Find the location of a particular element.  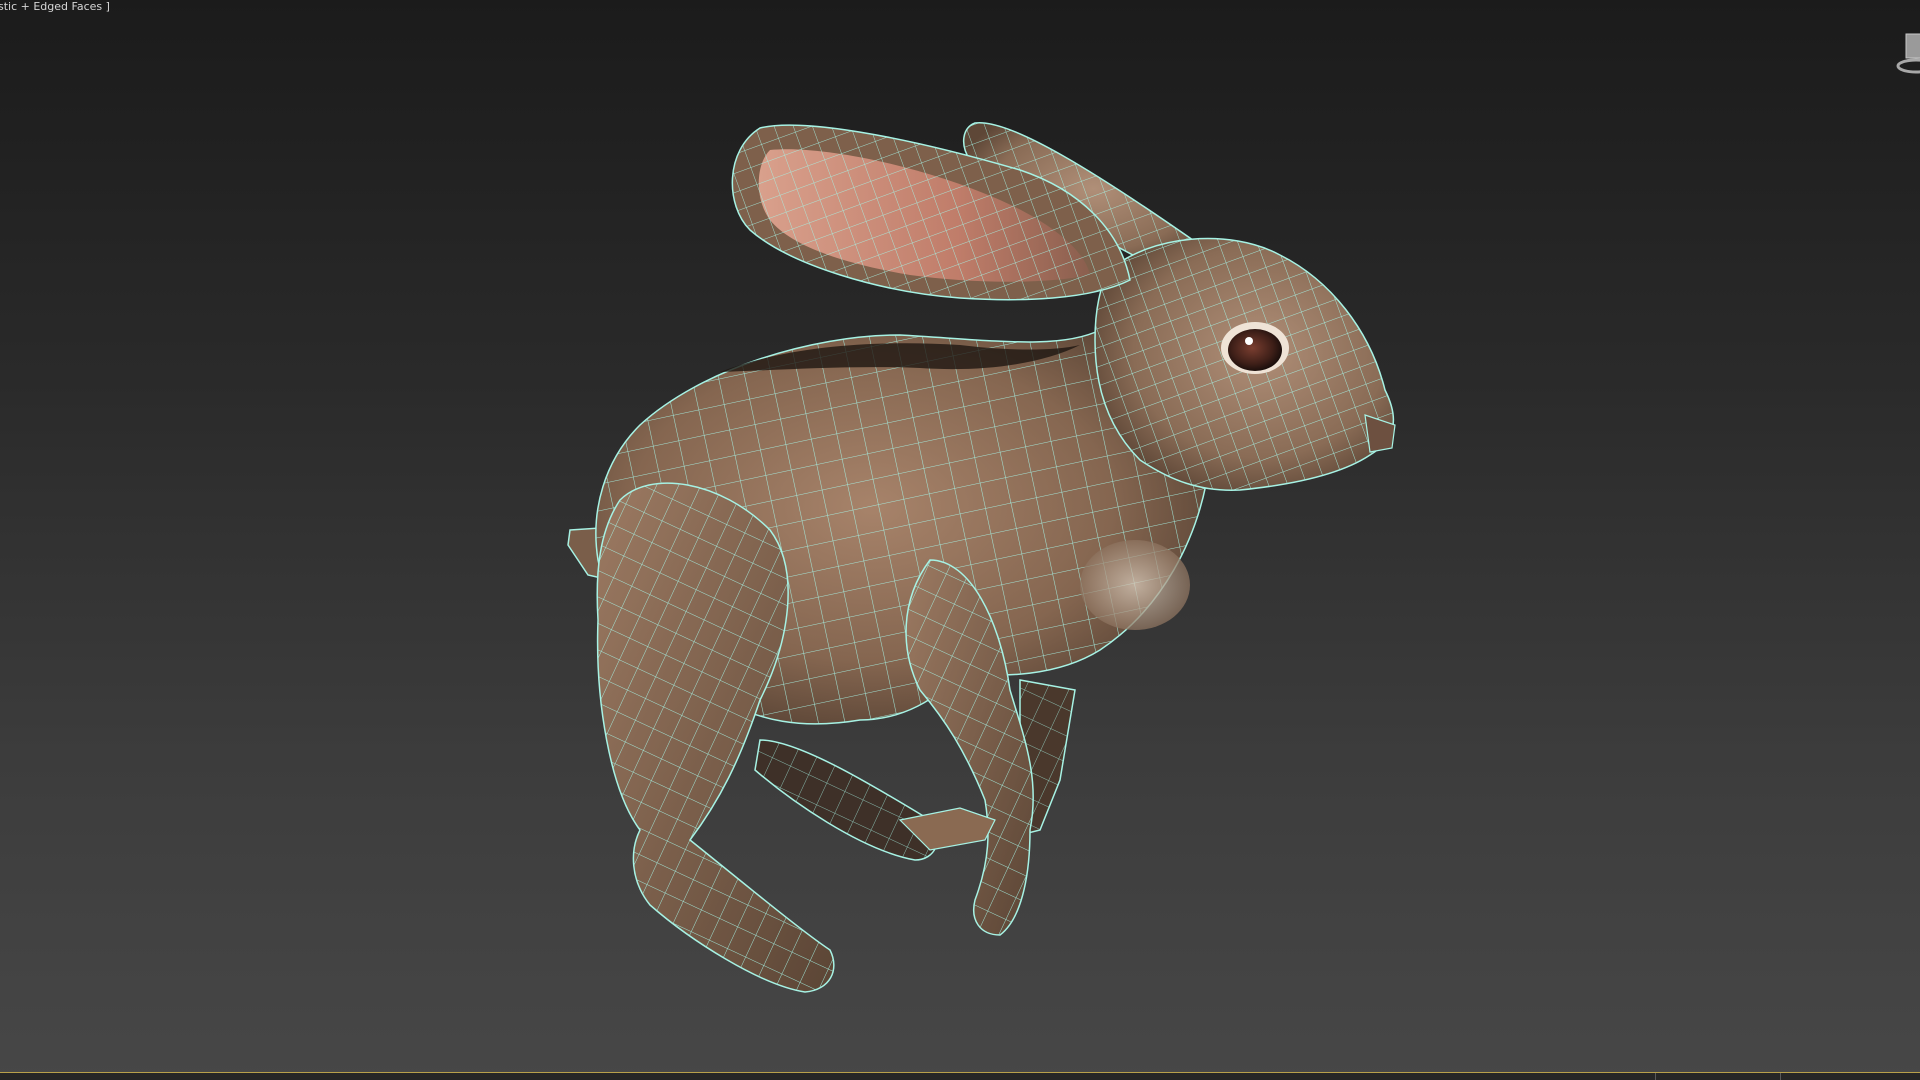

rabbit-head is located at coordinates (1245, 364).